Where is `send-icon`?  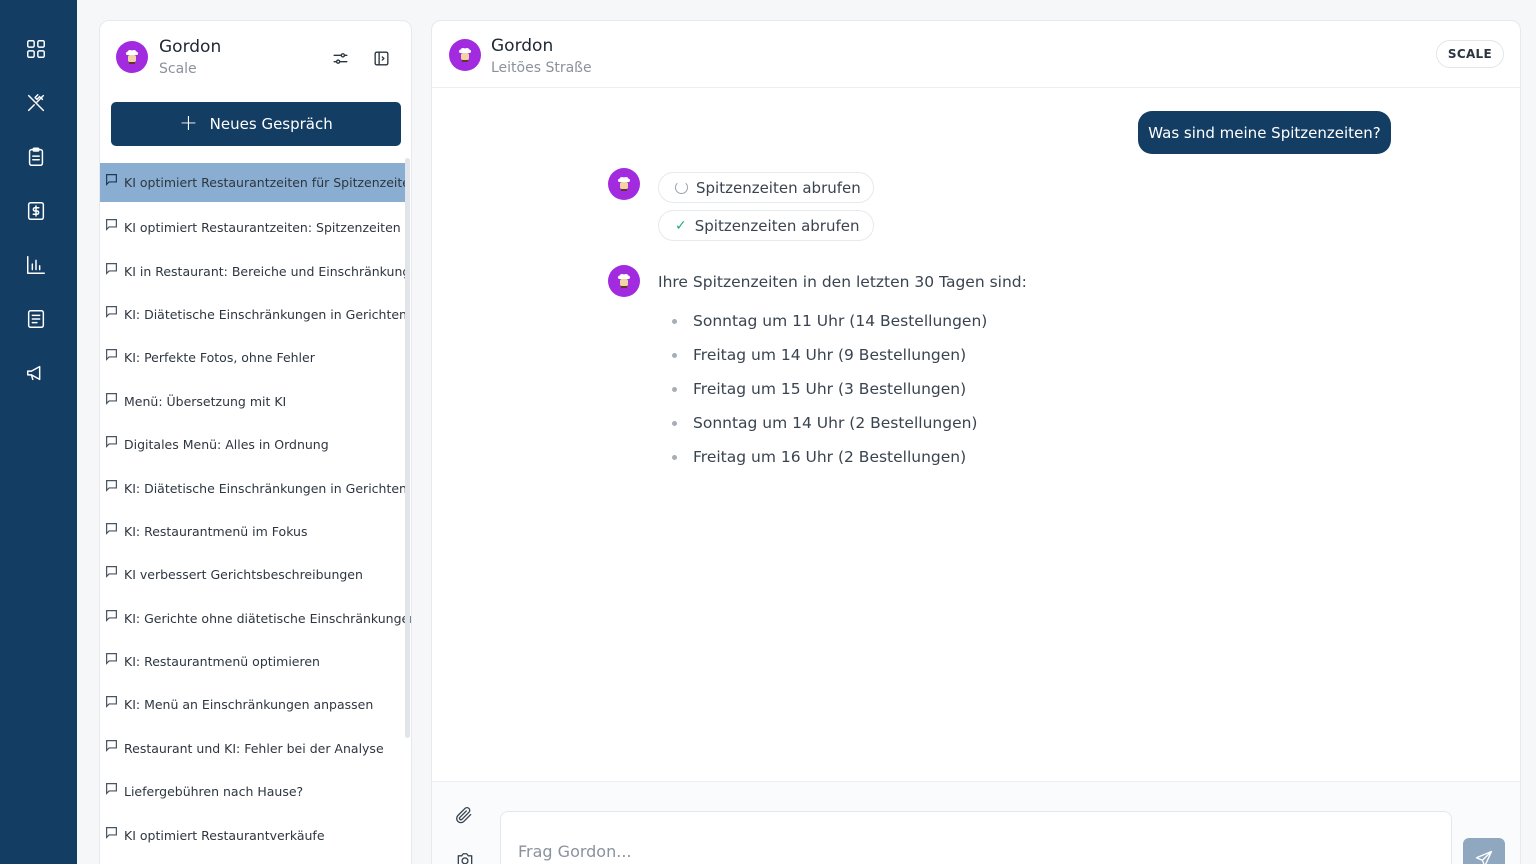 send-icon is located at coordinates (1484, 857).